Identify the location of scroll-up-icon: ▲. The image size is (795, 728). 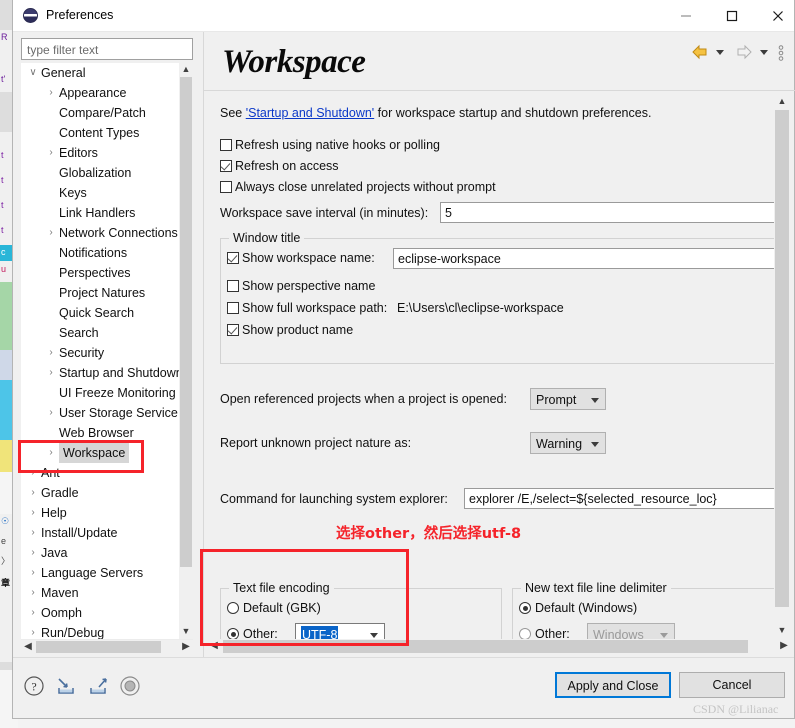
(782, 102).